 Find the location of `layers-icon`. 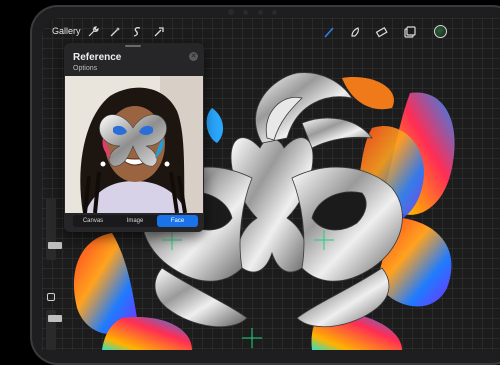

layers-icon is located at coordinates (409, 32).